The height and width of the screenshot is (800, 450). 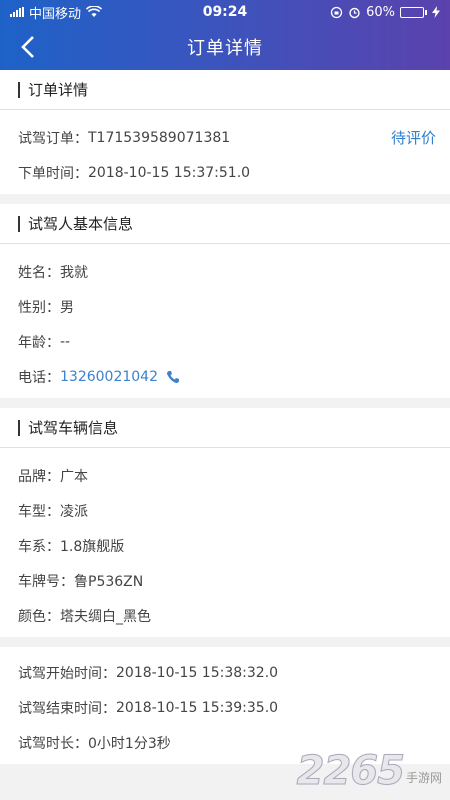 What do you see at coordinates (350, 771) in the screenshot?
I see `watermark-number: 2265` at bounding box center [350, 771].